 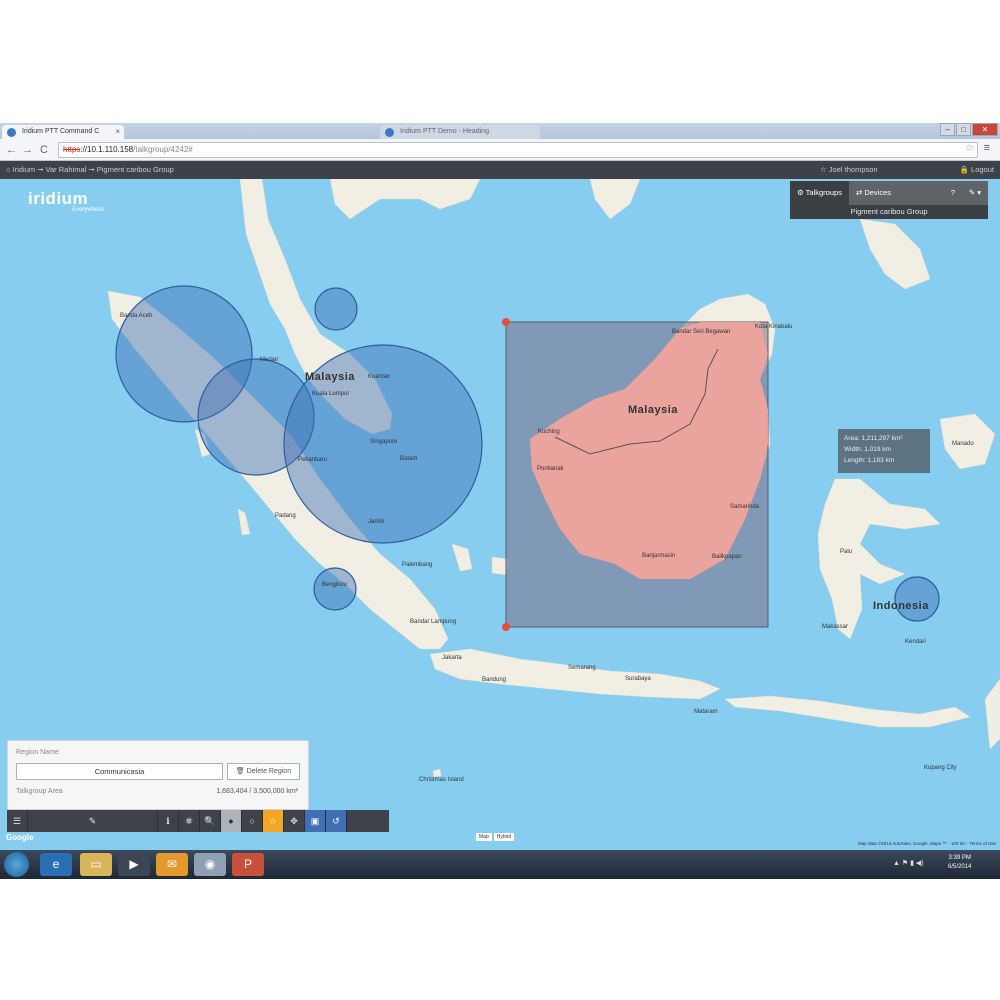 I want to click on layers-icon: ⛯, so click(x=189, y=821).